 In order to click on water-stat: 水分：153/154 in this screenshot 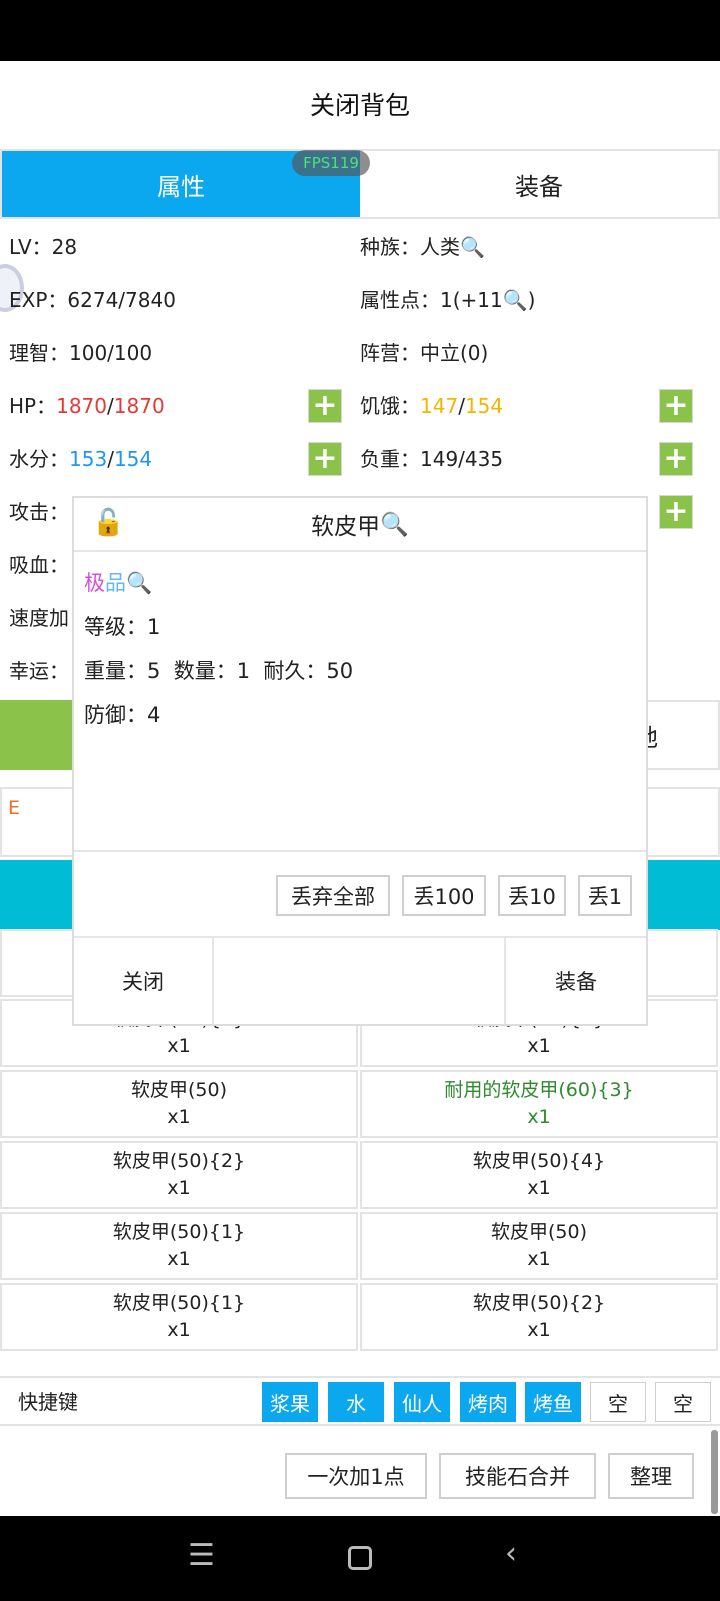, I will do `click(81, 459)`.